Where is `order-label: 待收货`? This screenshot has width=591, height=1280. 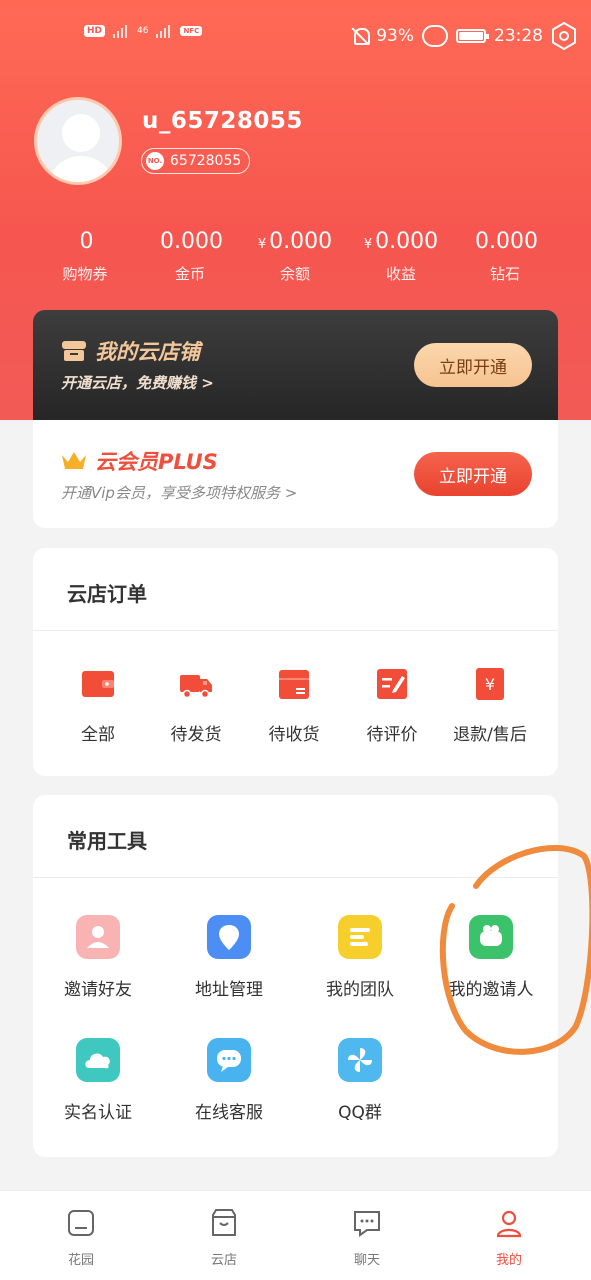 order-label: 待收货 is located at coordinates (294, 735).